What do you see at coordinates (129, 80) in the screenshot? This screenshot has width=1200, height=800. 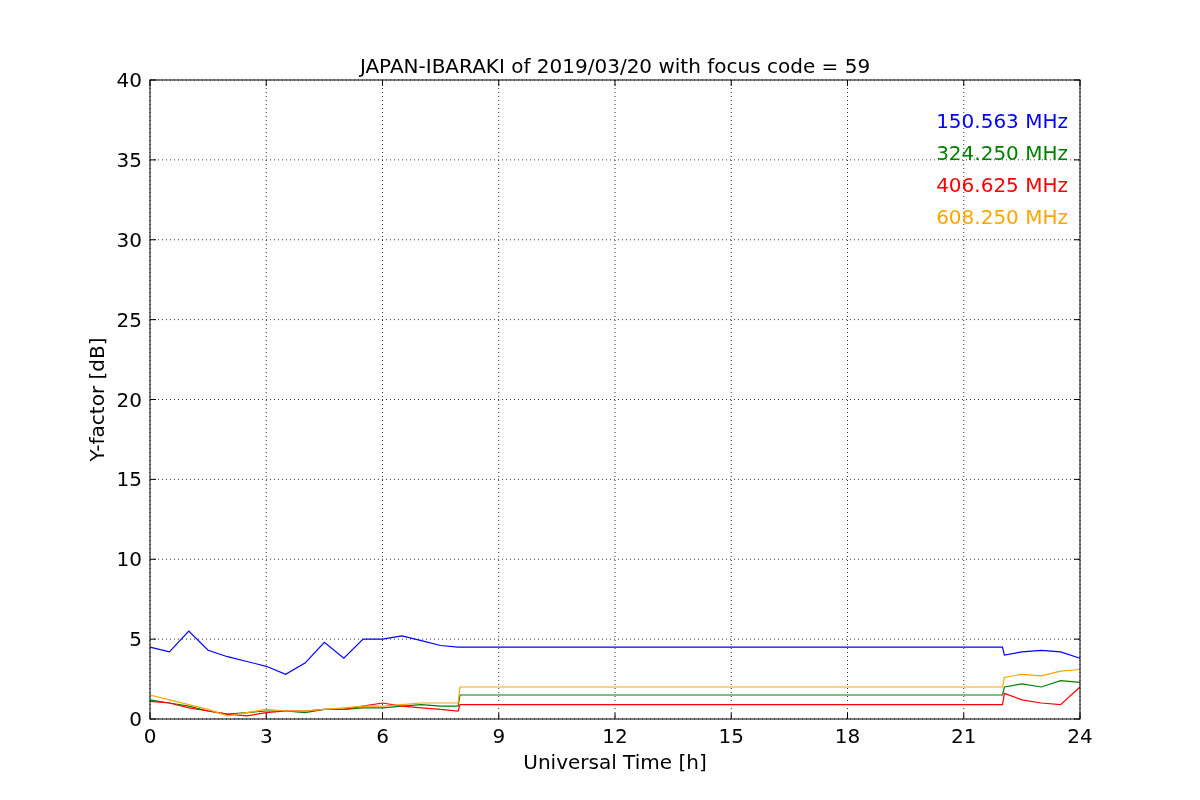 I see `tick-label: 40` at bounding box center [129, 80].